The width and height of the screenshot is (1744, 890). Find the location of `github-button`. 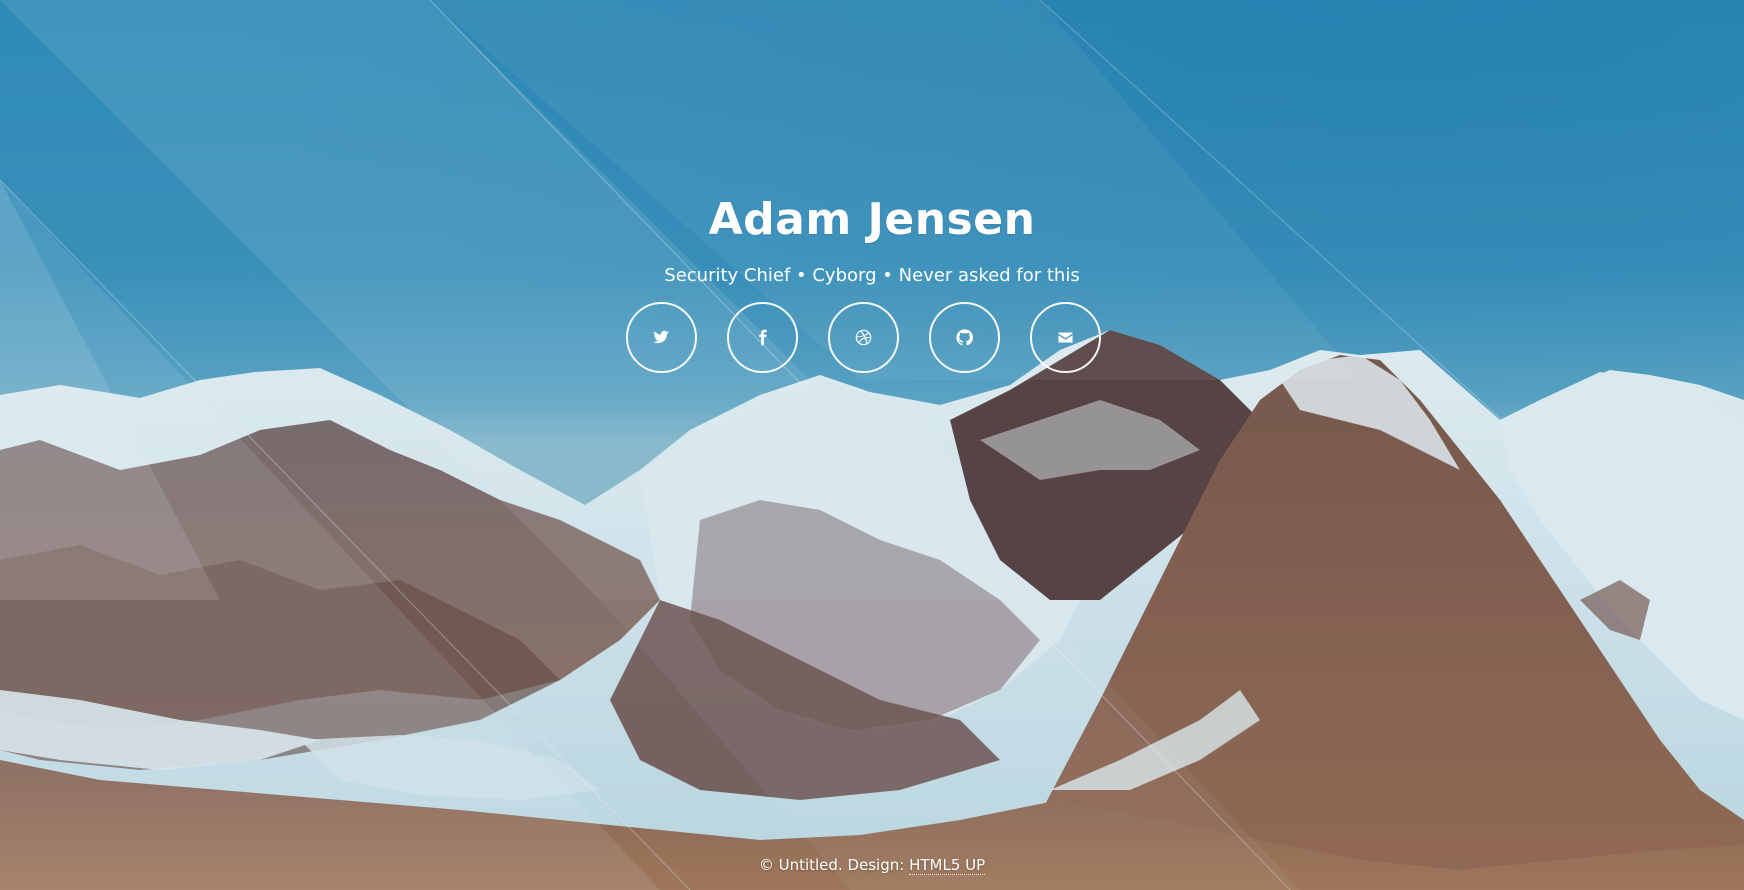

github-button is located at coordinates (964, 337).